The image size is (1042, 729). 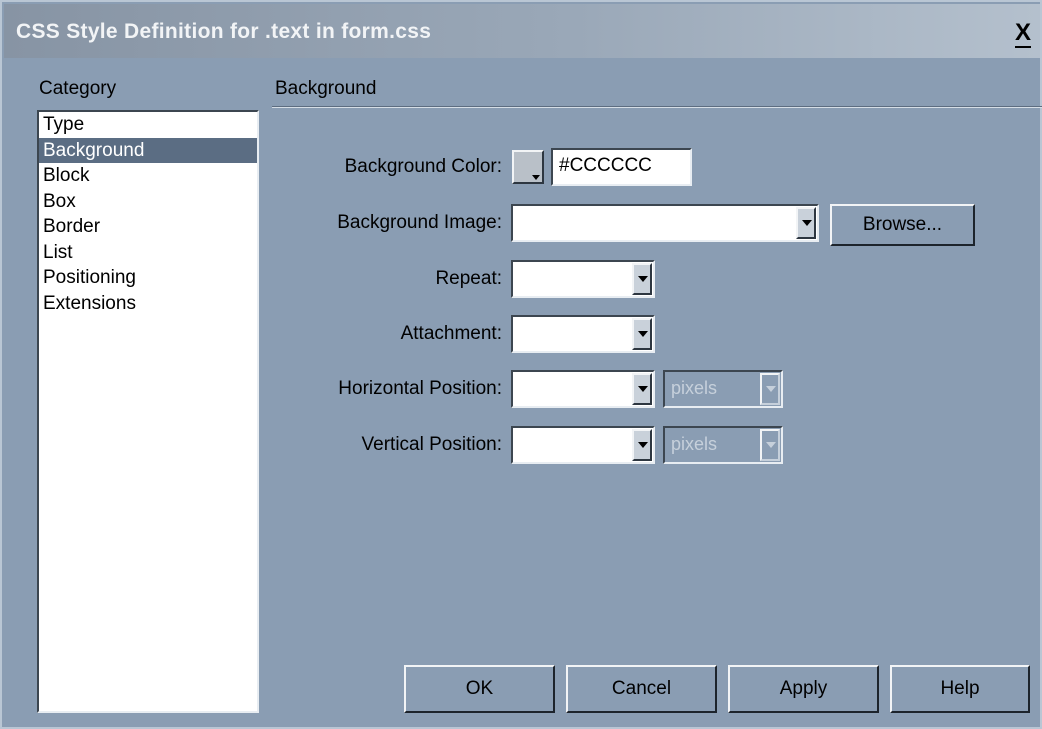 What do you see at coordinates (148, 253) in the screenshot?
I see `category-item-list: List` at bounding box center [148, 253].